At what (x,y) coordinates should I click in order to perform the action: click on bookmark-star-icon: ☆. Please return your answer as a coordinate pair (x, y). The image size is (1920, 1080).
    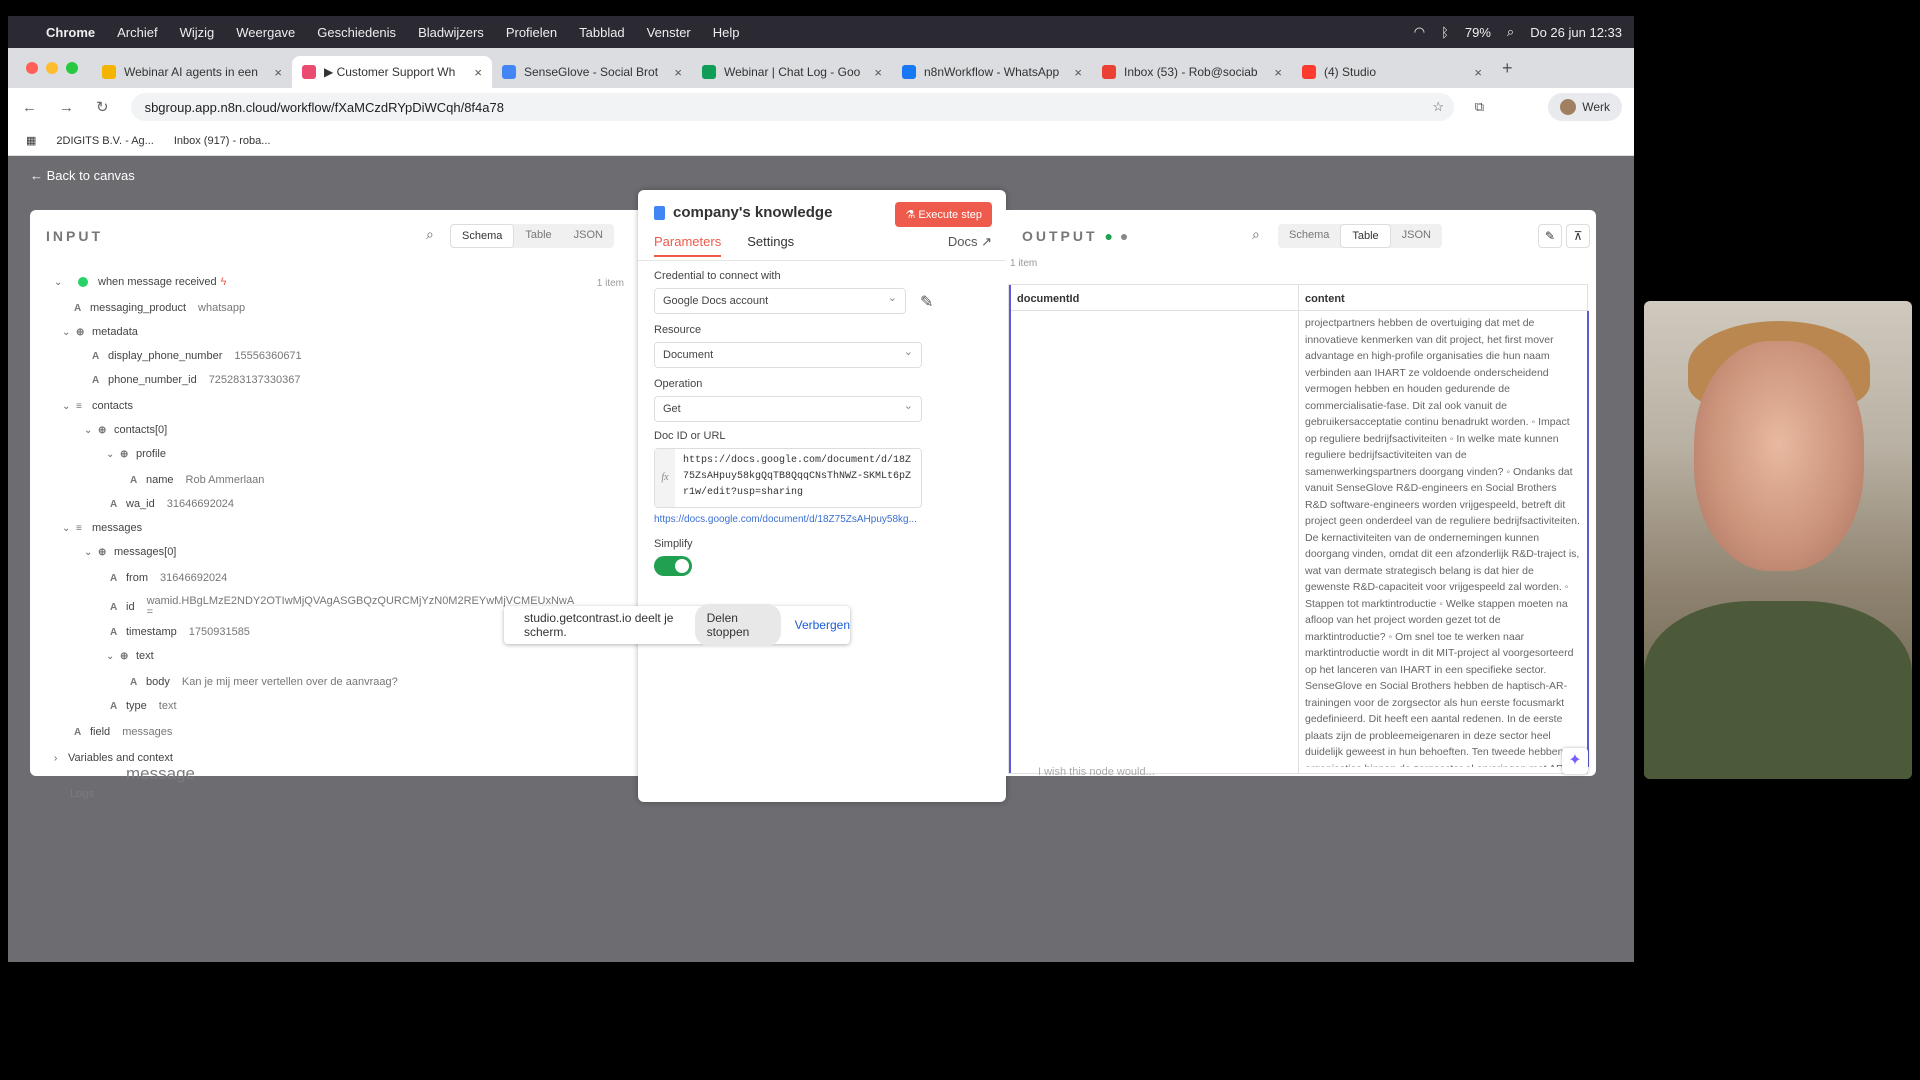
    Looking at the image, I should click on (1438, 107).